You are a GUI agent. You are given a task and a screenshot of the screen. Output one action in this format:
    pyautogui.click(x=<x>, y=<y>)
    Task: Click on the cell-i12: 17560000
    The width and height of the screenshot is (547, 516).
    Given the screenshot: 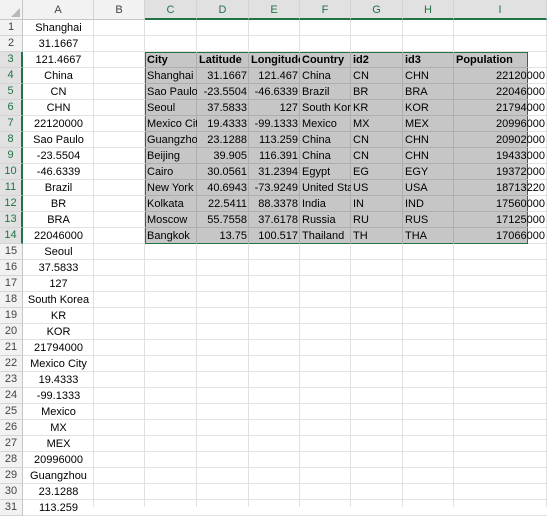 What is the action you would take?
    pyautogui.click(x=500, y=204)
    